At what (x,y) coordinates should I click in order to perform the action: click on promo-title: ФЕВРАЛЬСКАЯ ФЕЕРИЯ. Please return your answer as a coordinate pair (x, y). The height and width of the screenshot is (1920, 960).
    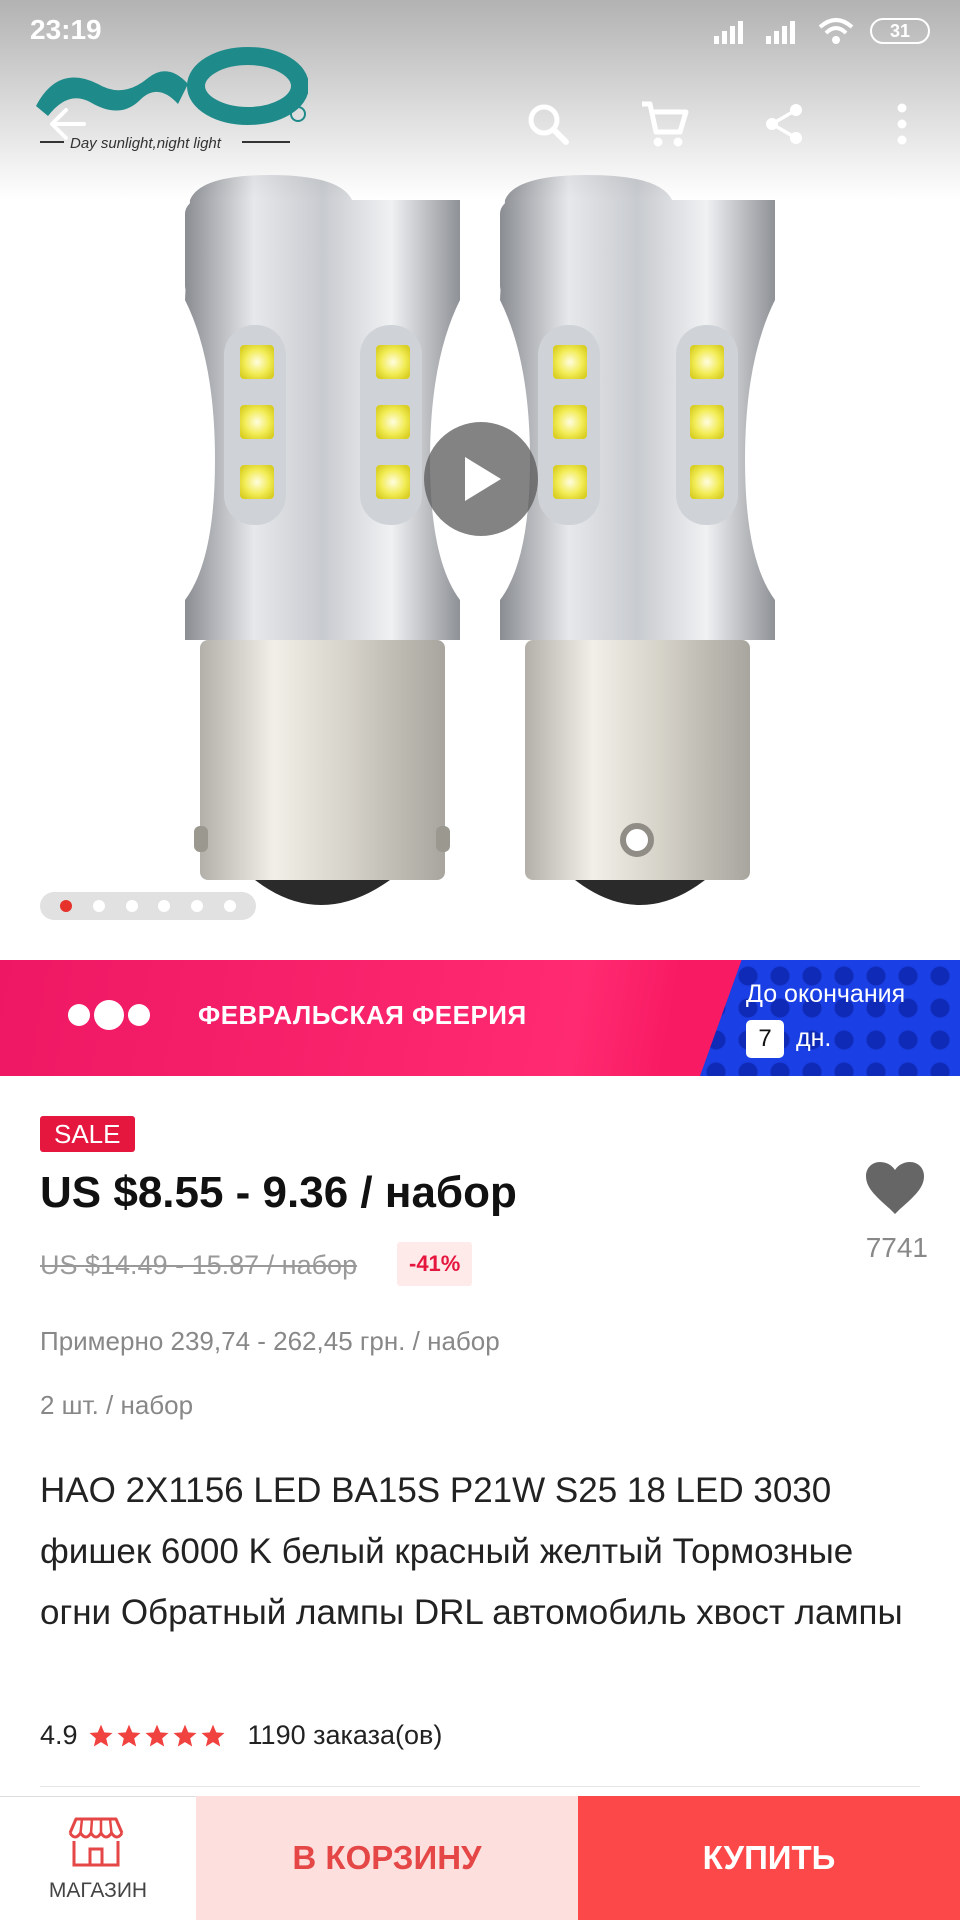
    Looking at the image, I should click on (362, 1015).